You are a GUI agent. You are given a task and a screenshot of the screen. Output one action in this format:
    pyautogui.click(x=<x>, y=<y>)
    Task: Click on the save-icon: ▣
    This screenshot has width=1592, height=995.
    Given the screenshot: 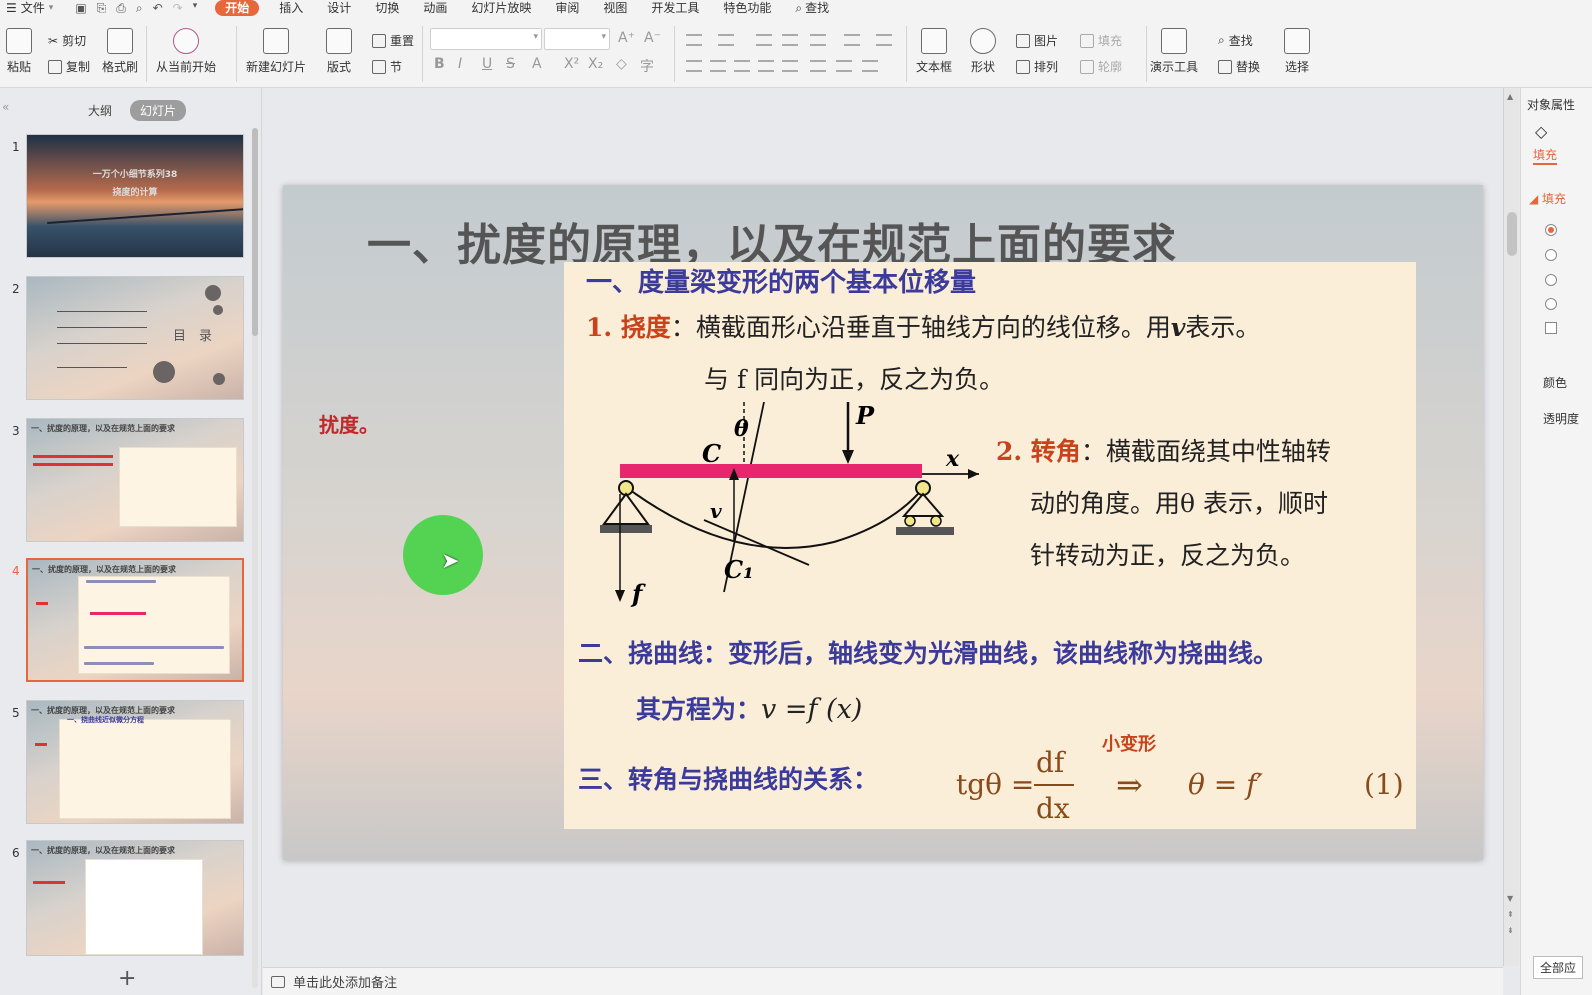 What is the action you would take?
    pyautogui.click(x=80, y=8)
    